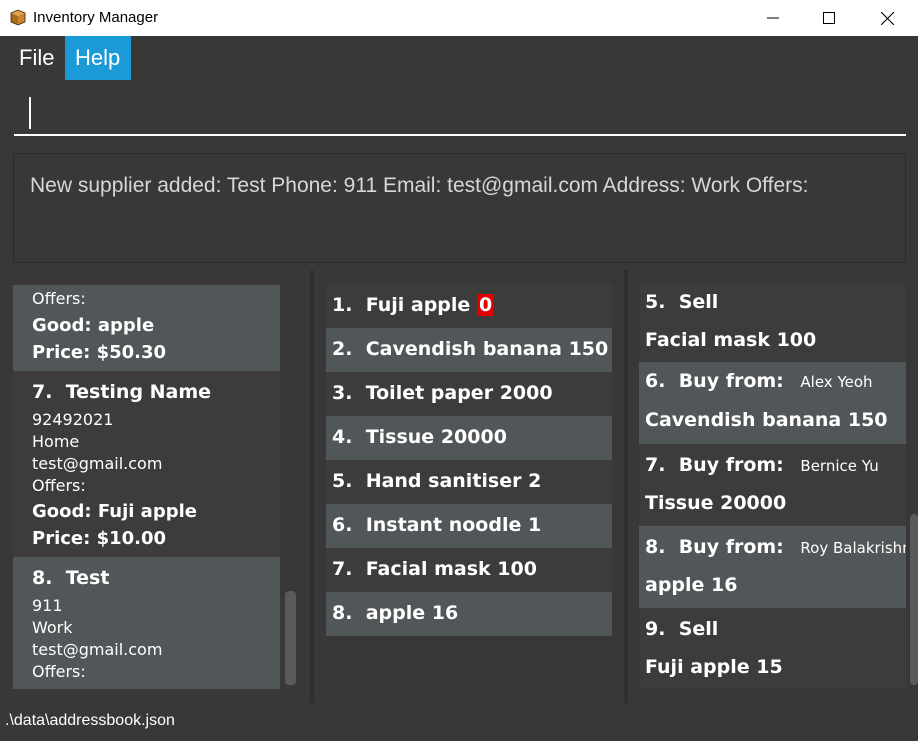 Image resolution: width=918 pixels, height=741 pixels. I want to click on supplier-phone: 92492021, so click(73, 419).